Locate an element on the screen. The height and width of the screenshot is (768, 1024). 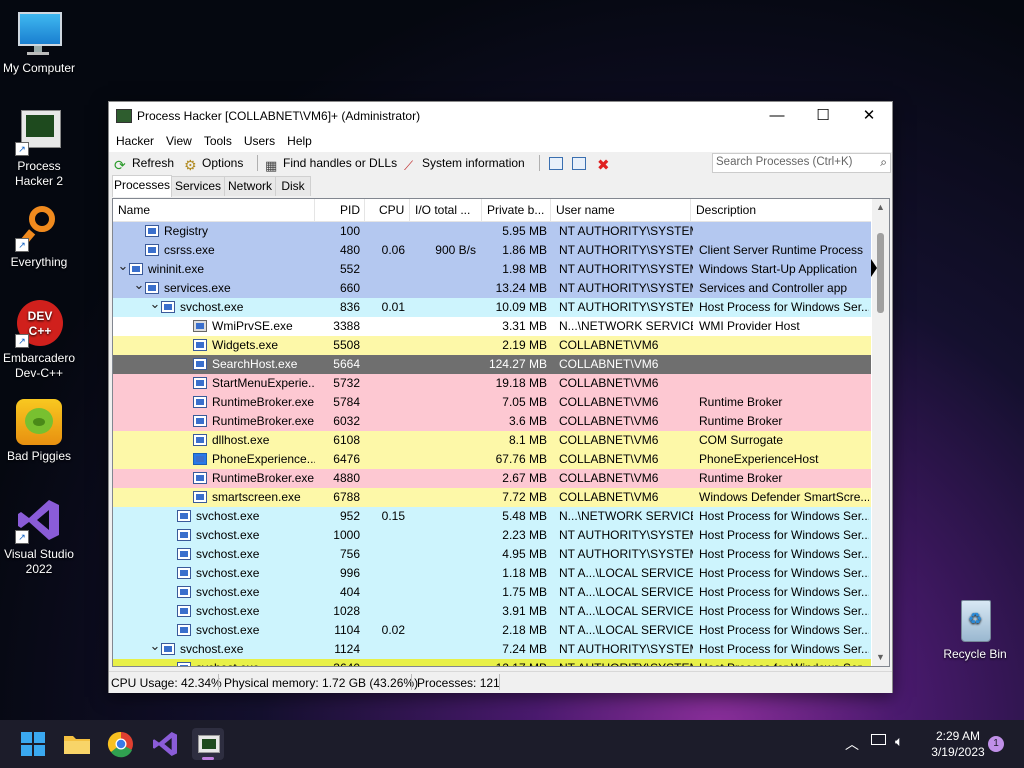
clock: 2:29 AM 3/19/2023 is located at coordinates (958, 744).